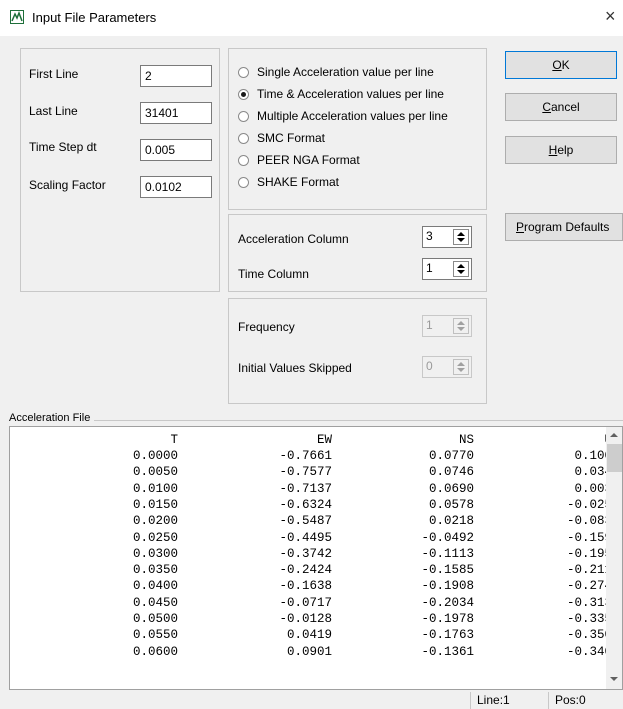 This screenshot has width=623, height=709. Describe the element at coordinates (155, 472) in the screenshot. I see `table-cell: 0.0050` at that location.